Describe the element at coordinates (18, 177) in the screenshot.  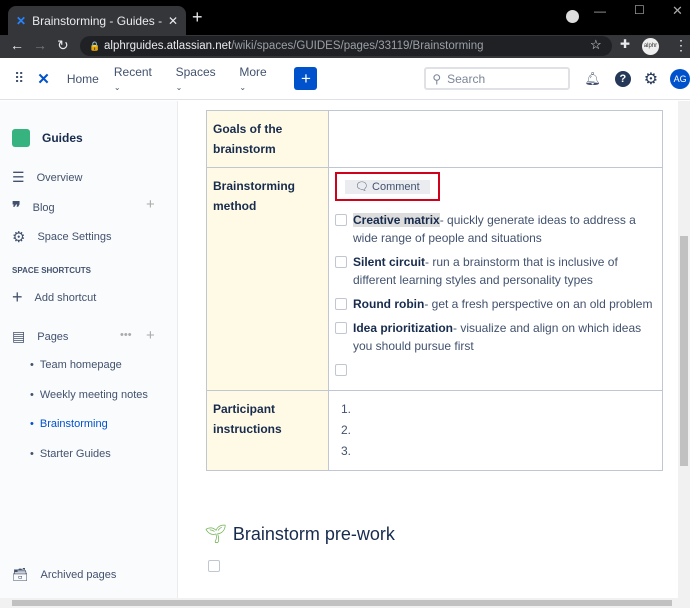
I see `overview-lines-icon: ☰` at that location.